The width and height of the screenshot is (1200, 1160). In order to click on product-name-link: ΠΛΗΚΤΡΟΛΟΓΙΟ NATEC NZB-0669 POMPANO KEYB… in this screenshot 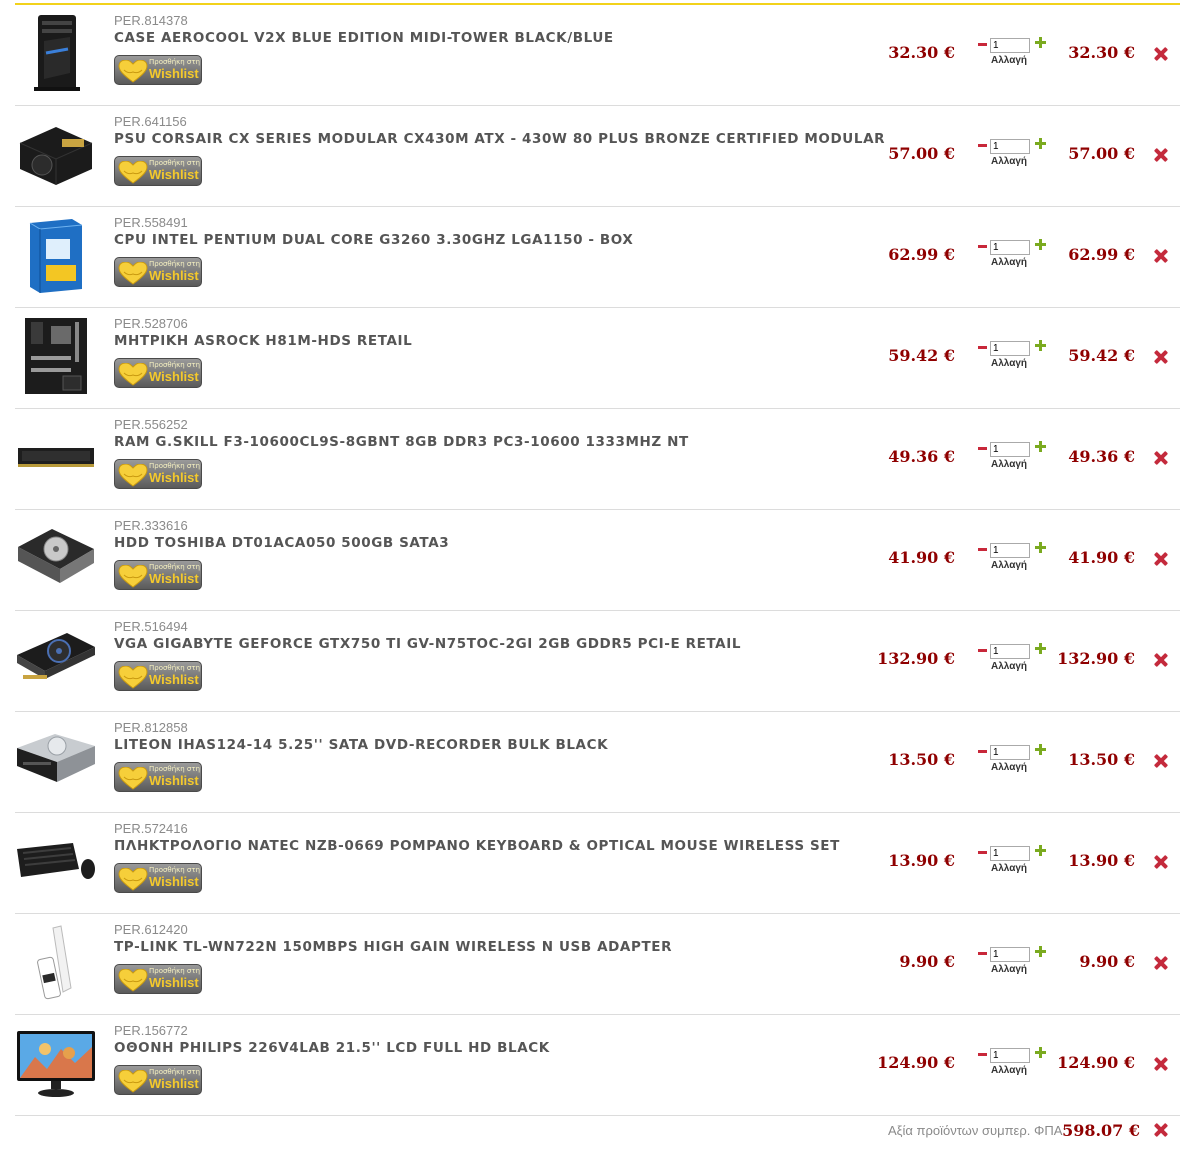, I will do `click(477, 846)`.